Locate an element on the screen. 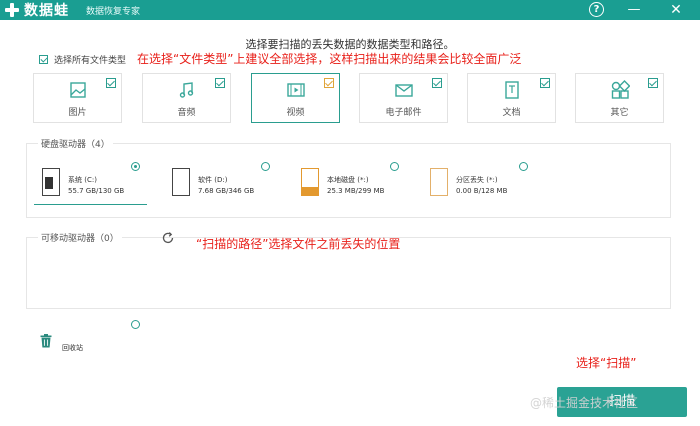  drive-c: 系统 (C:) 55.7 GB/130 GB is located at coordinates (97, 186).